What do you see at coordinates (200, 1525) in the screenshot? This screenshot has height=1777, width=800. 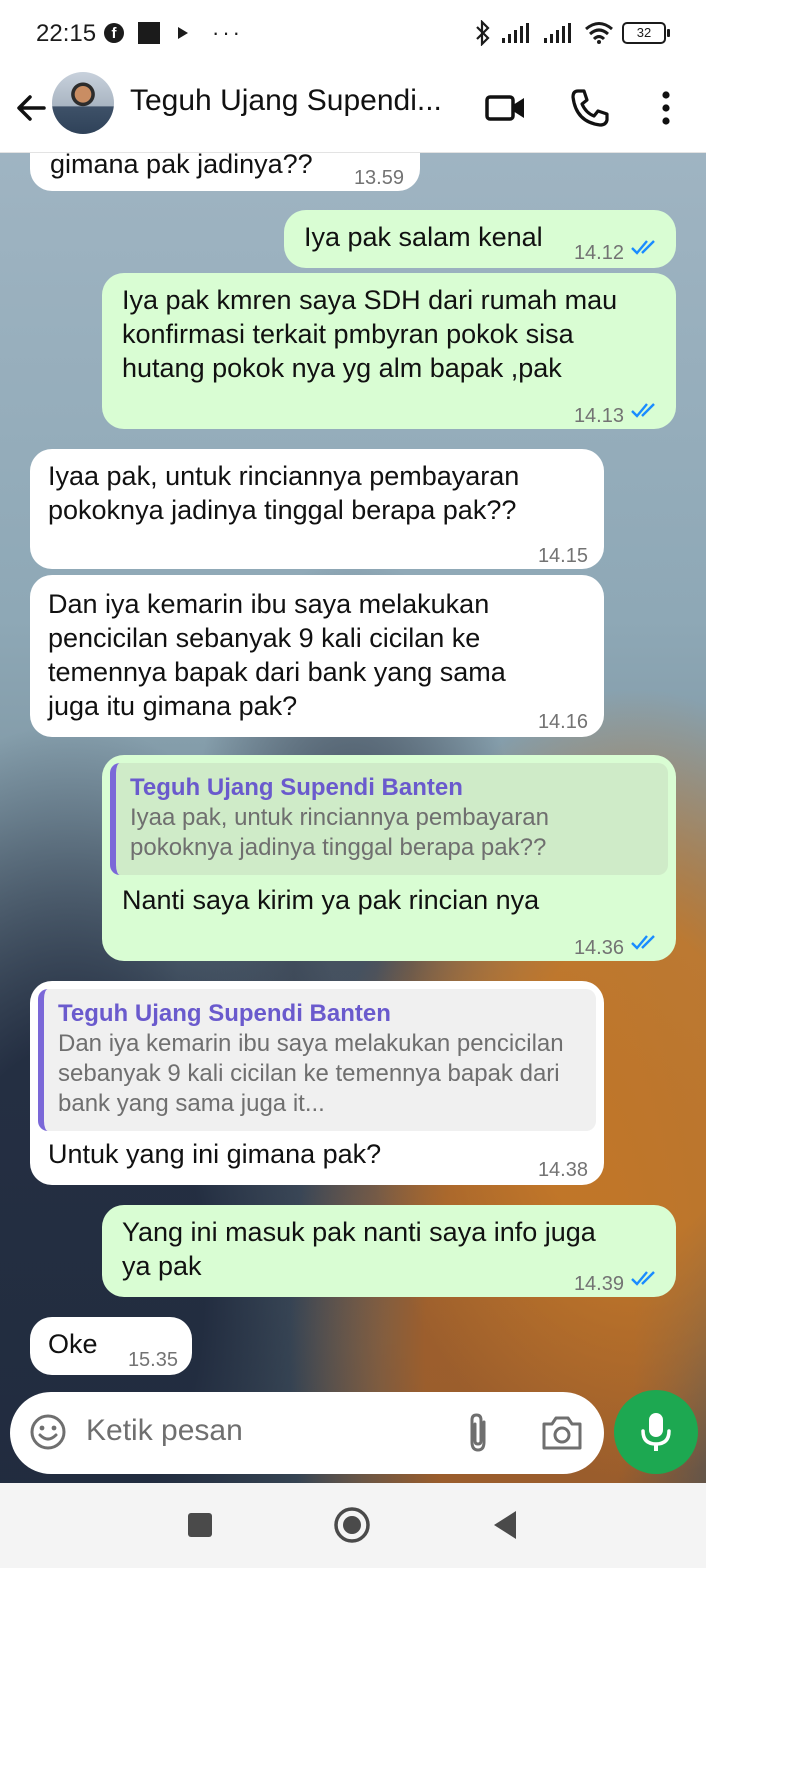 I see `recents-icon` at bounding box center [200, 1525].